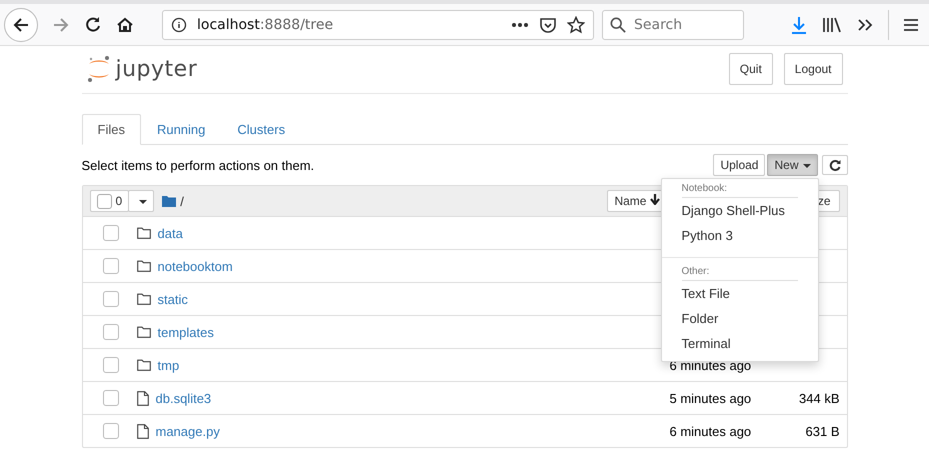 The width and height of the screenshot is (929, 456). I want to click on modified-time: 6 minutes ago, so click(711, 431).